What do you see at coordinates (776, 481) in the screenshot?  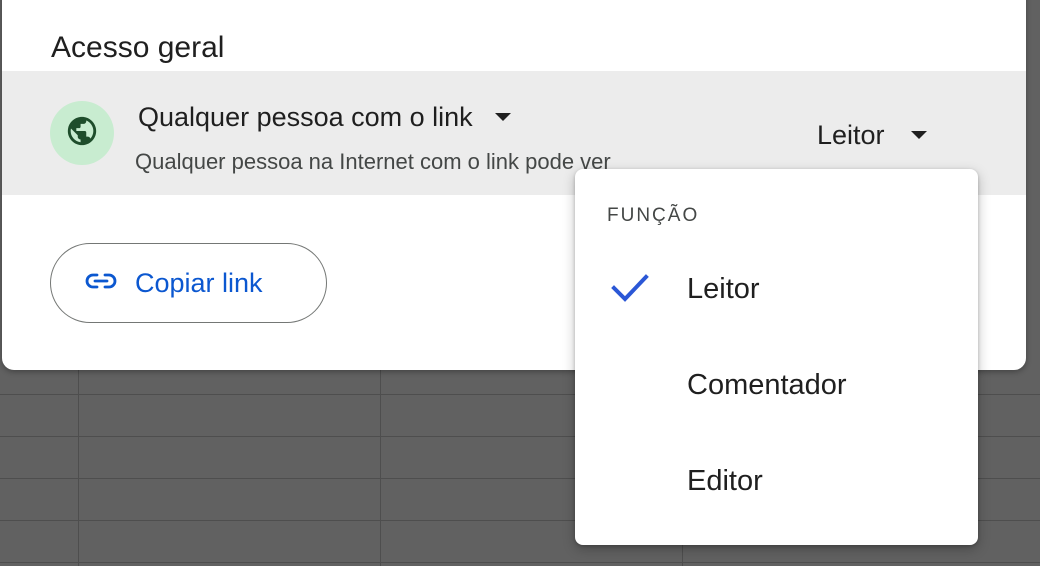 I see `menu-item-editor: Editor` at bounding box center [776, 481].